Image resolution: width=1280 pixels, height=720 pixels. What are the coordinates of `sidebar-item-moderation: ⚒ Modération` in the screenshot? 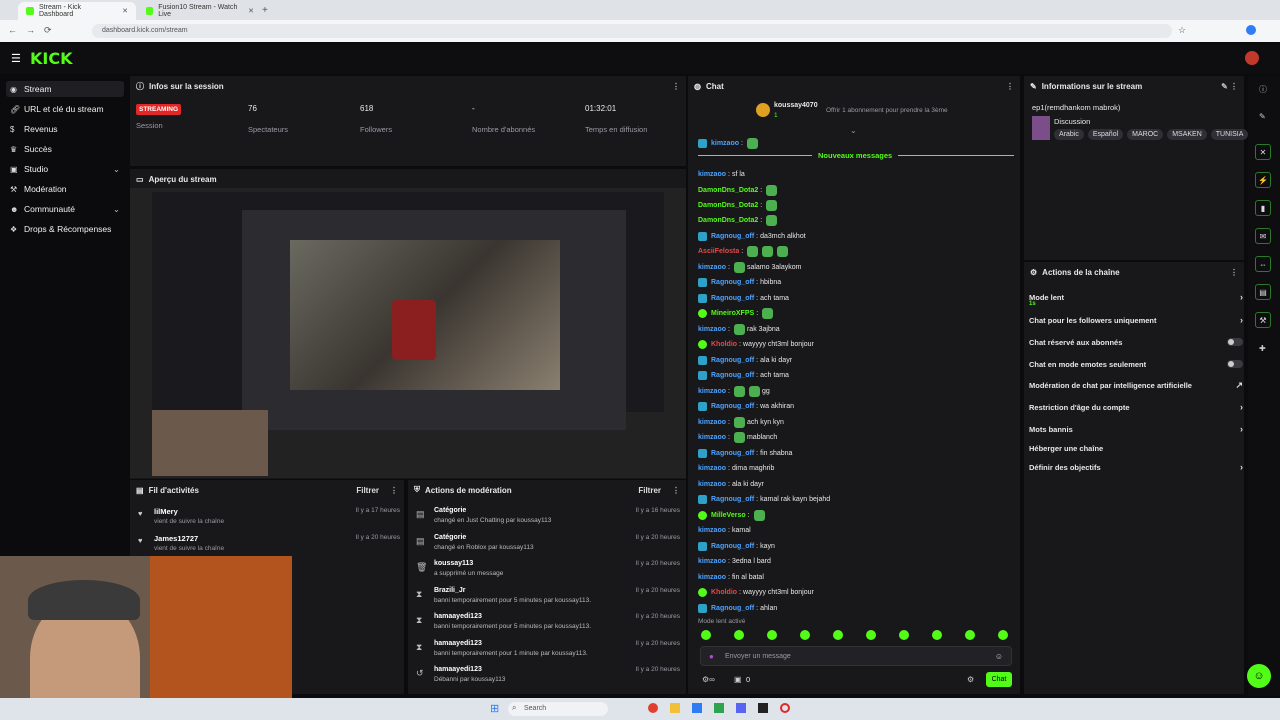 It's located at (65, 189).